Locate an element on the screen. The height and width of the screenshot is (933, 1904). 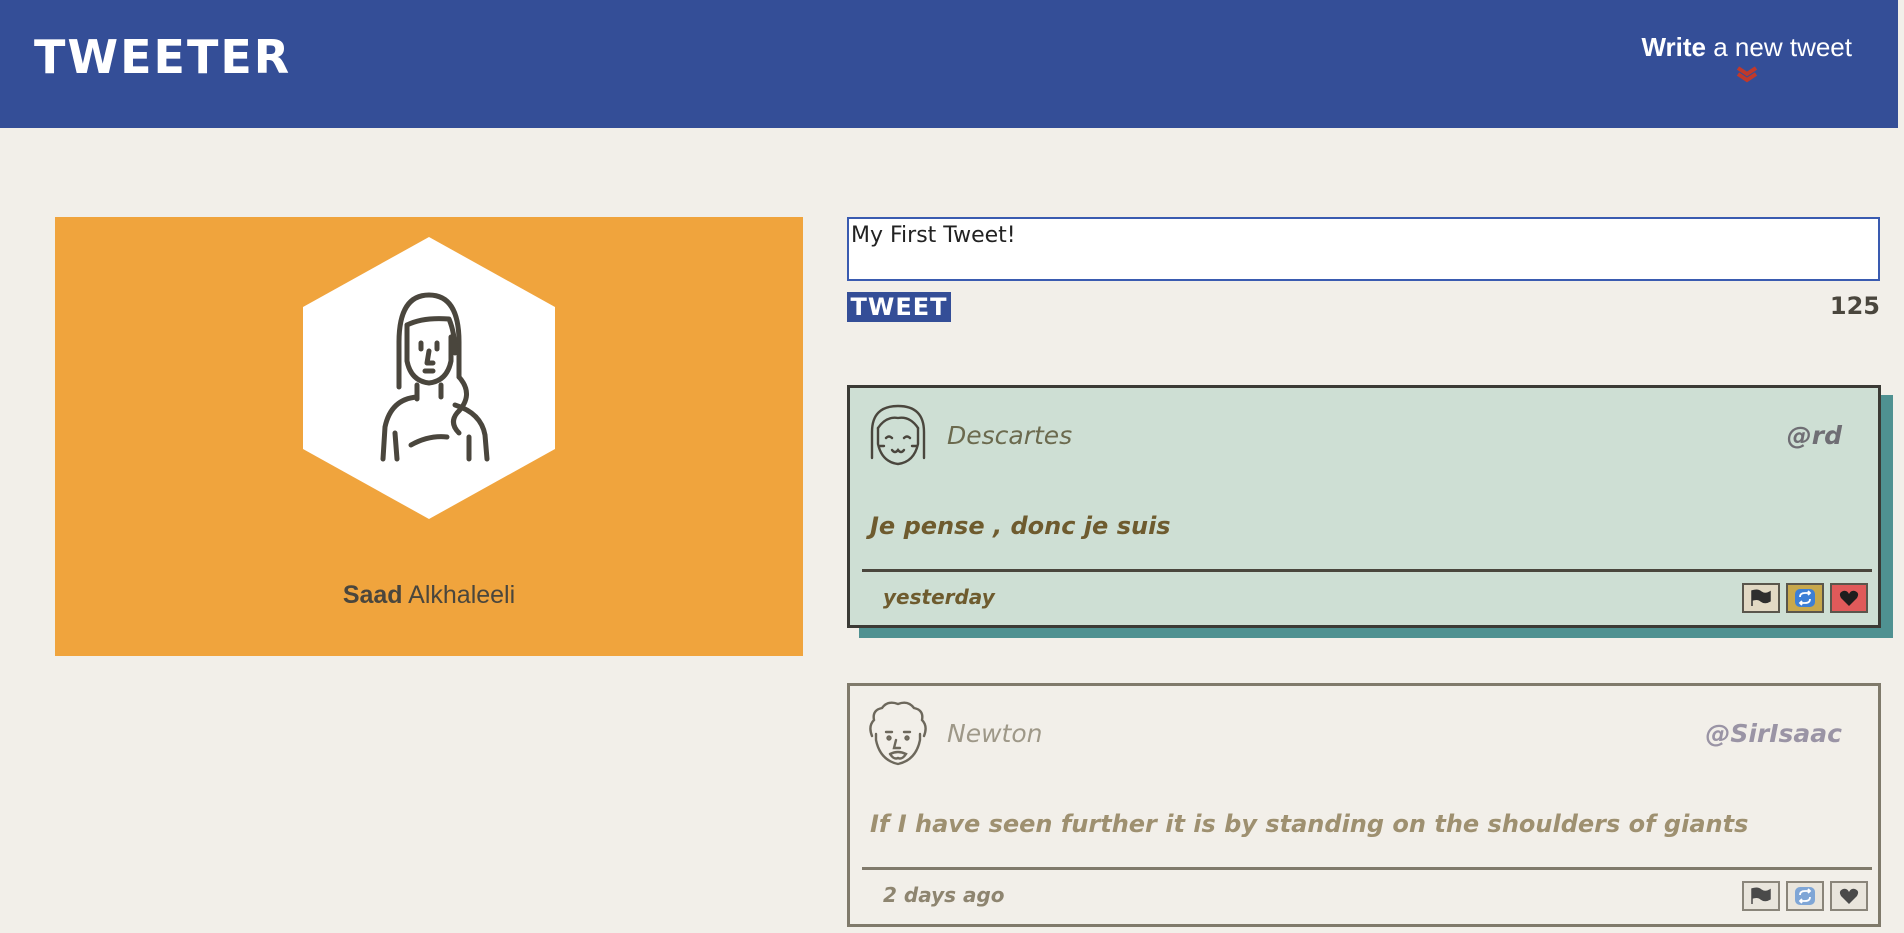
author-handle: @SirIsaac is located at coordinates (1773, 733).